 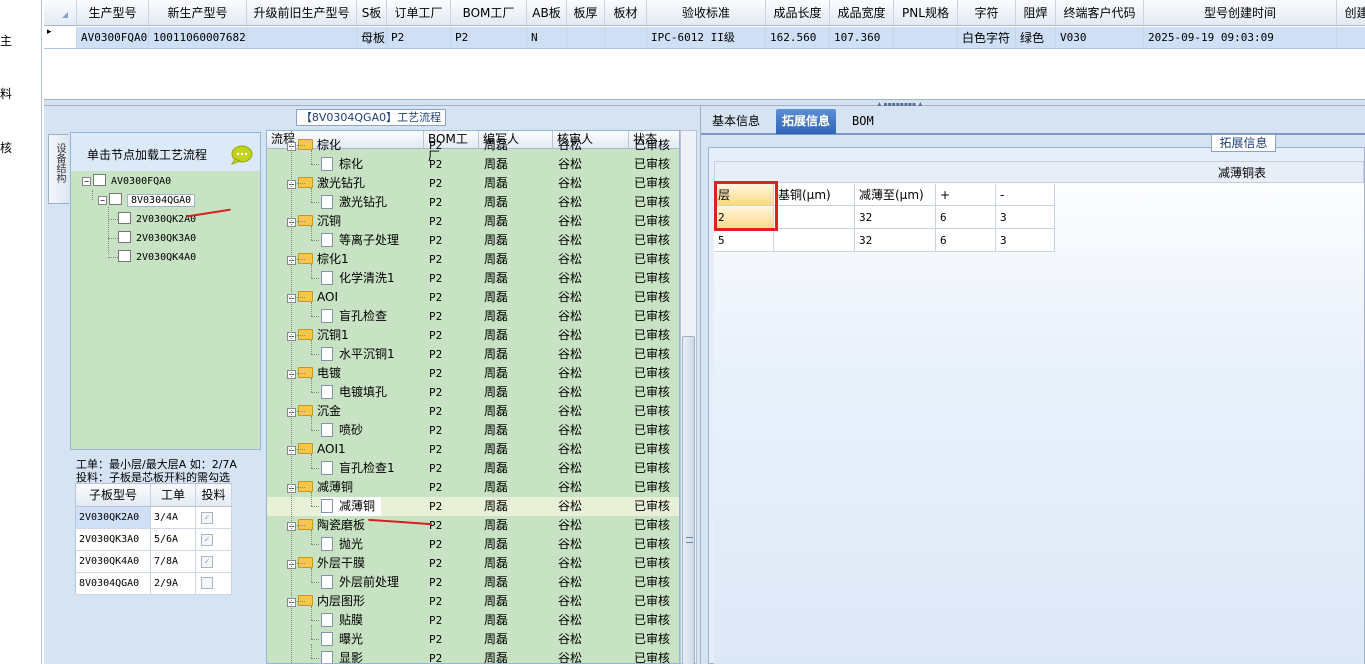 I want to click on cell: IPC-6012 II级, so click(x=706, y=37).